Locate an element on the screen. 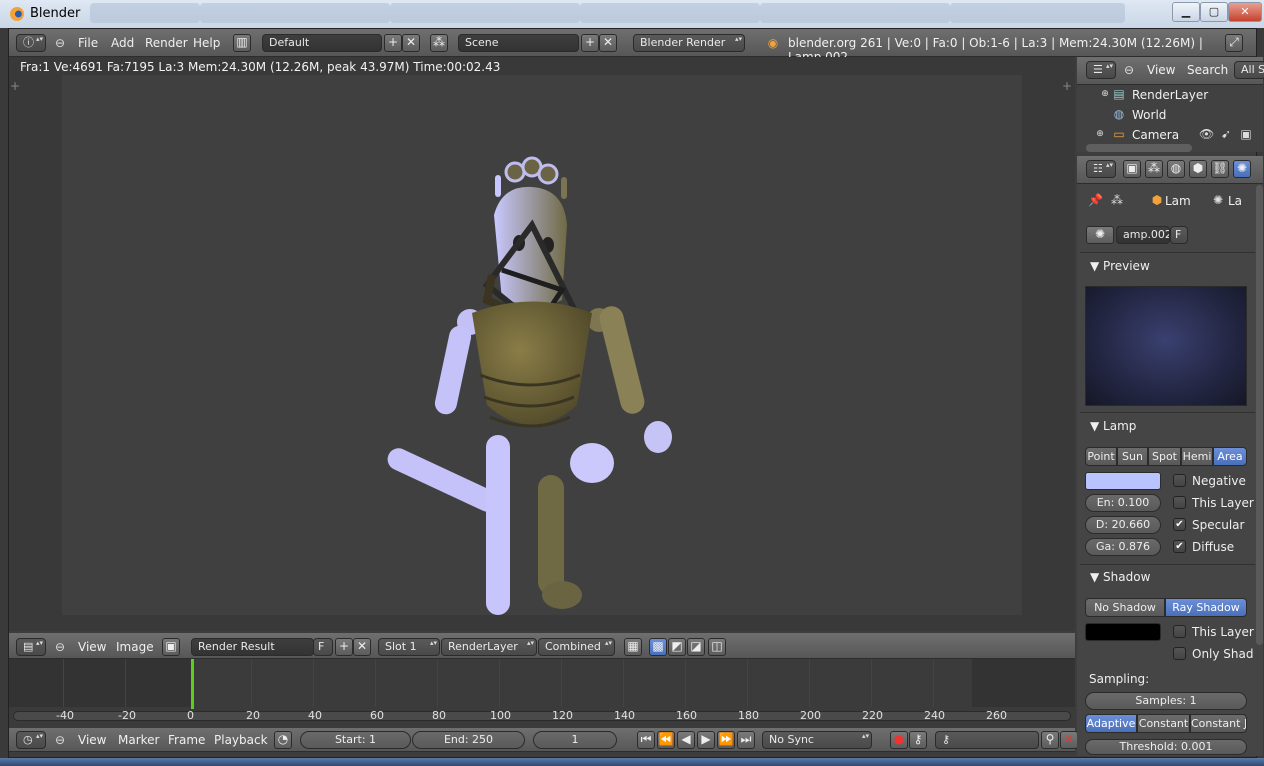 This screenshot has height=766, width=1264. menu-render: Render is located at coordinates (166, 43).